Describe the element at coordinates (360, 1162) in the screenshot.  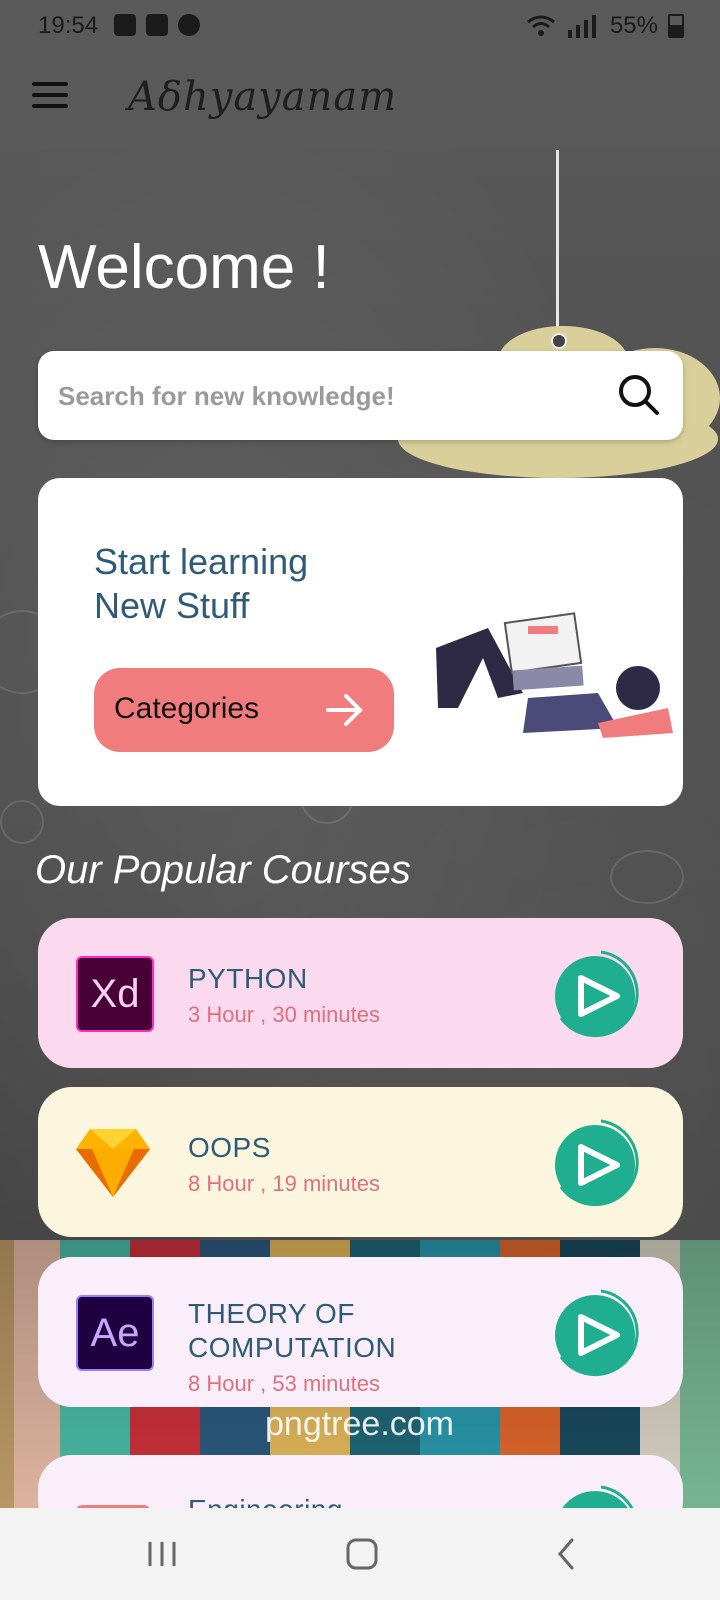
I see `course-card-oops: OOPS 8 Hour , 19 minutes` at that location.